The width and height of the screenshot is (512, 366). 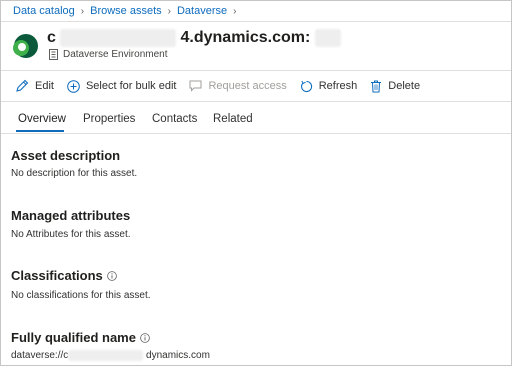 I want to click on tab-related: Related, so click(x=233, y=119).